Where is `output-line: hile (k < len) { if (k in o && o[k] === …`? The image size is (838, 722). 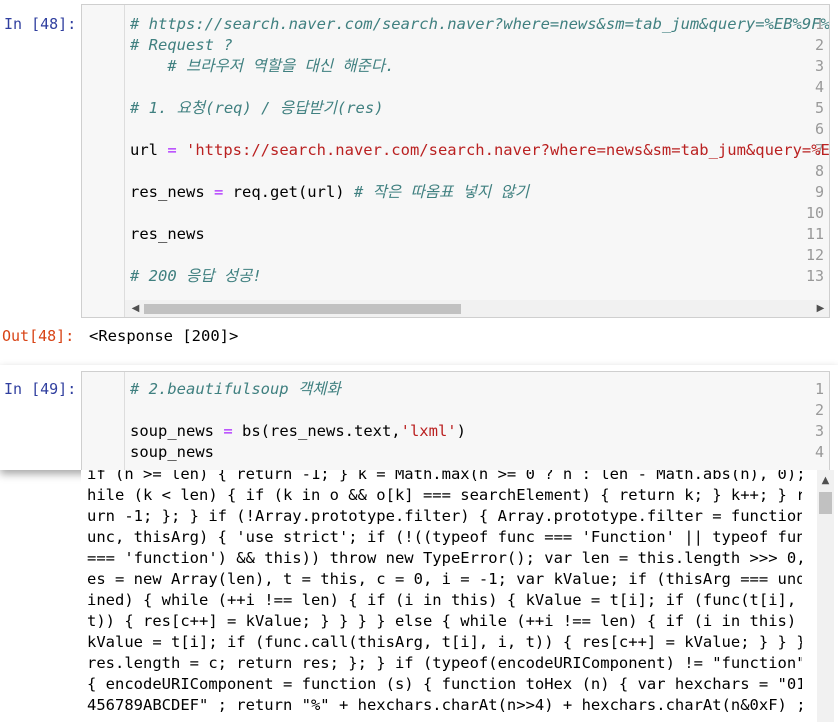
output-line: hile (k < len) { if (k in o && o[k] === … is located at coordinates (444, 495).